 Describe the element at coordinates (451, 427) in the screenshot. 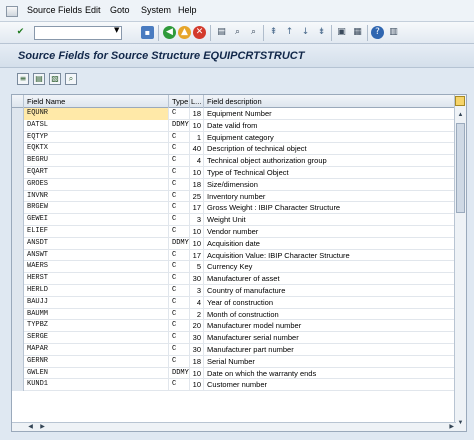

I see `scroll-end-icon: ▶` at that location.